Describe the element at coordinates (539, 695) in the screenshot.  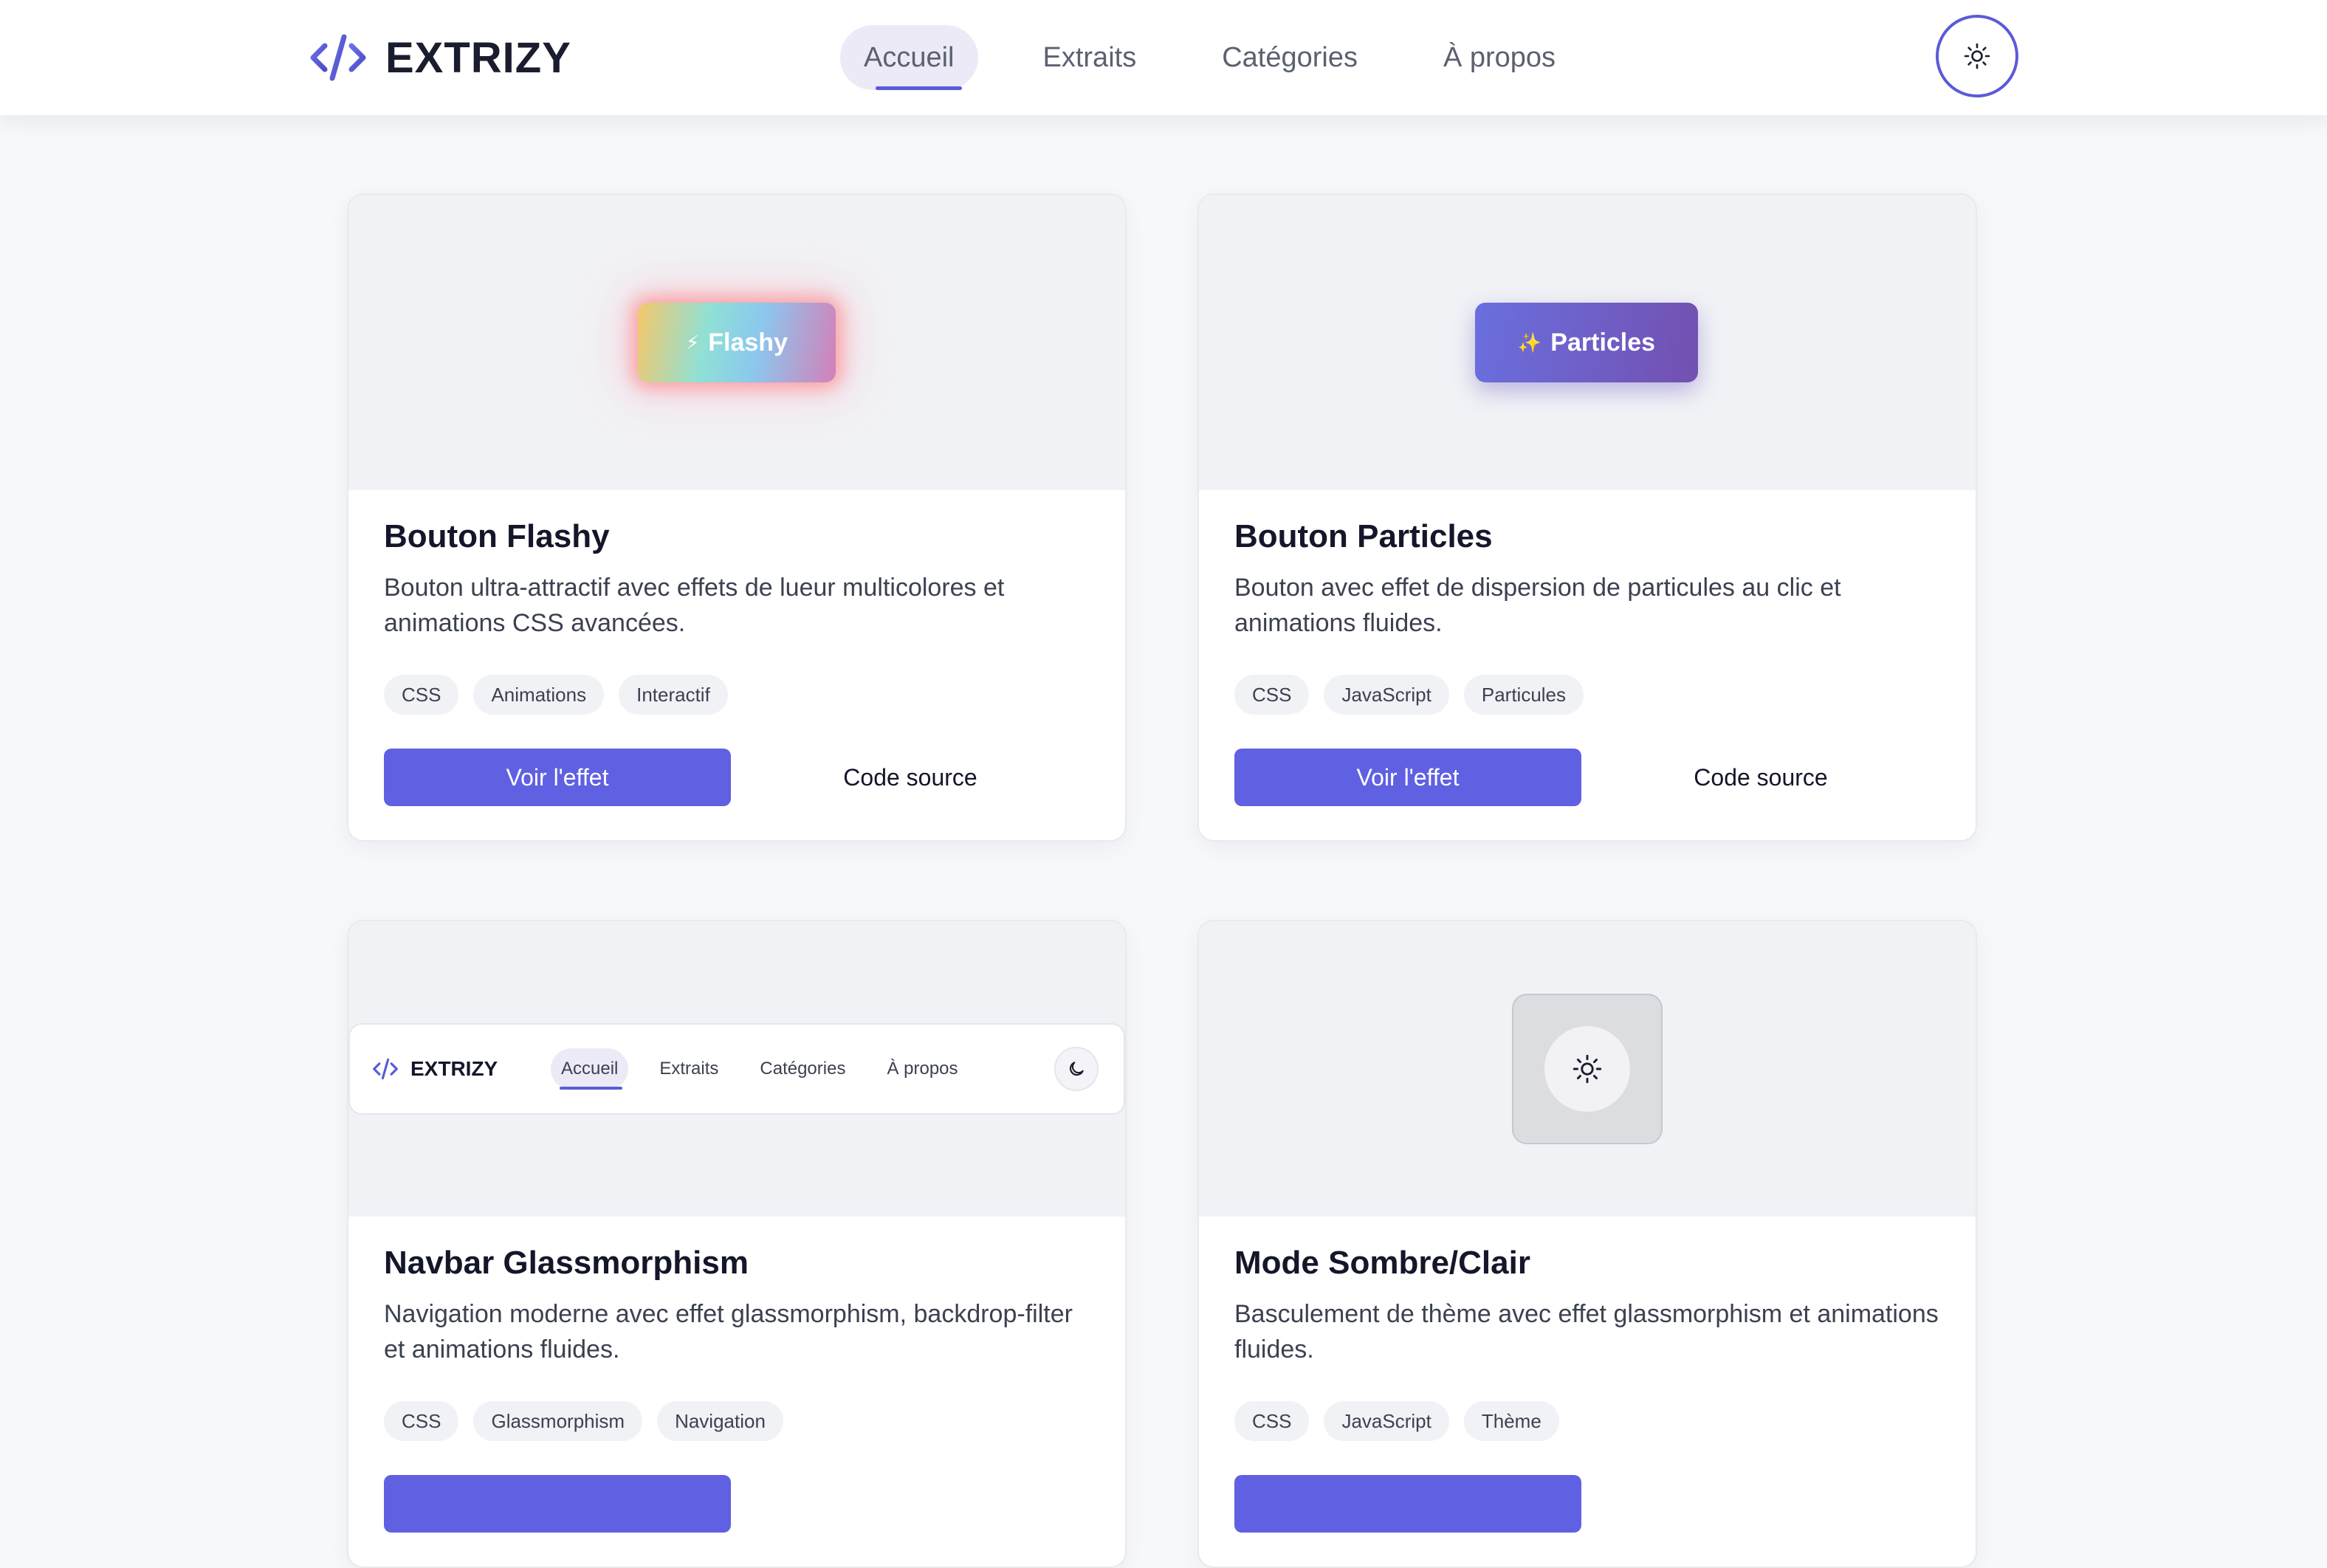
I see `tag: Animations` at that location.